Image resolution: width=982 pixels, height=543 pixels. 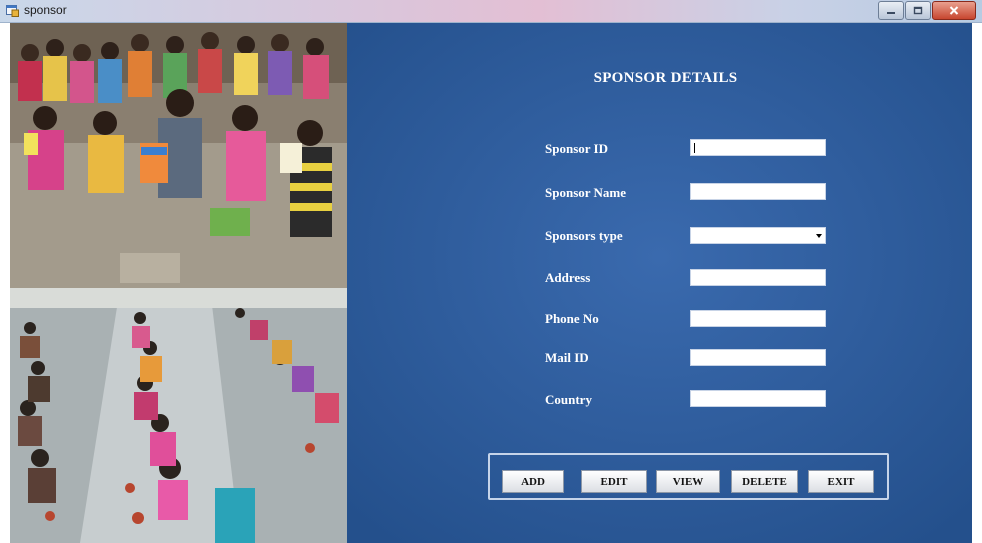 I want to click on sponsors-type-label: Sponsors type, so click(x=584, y=235).